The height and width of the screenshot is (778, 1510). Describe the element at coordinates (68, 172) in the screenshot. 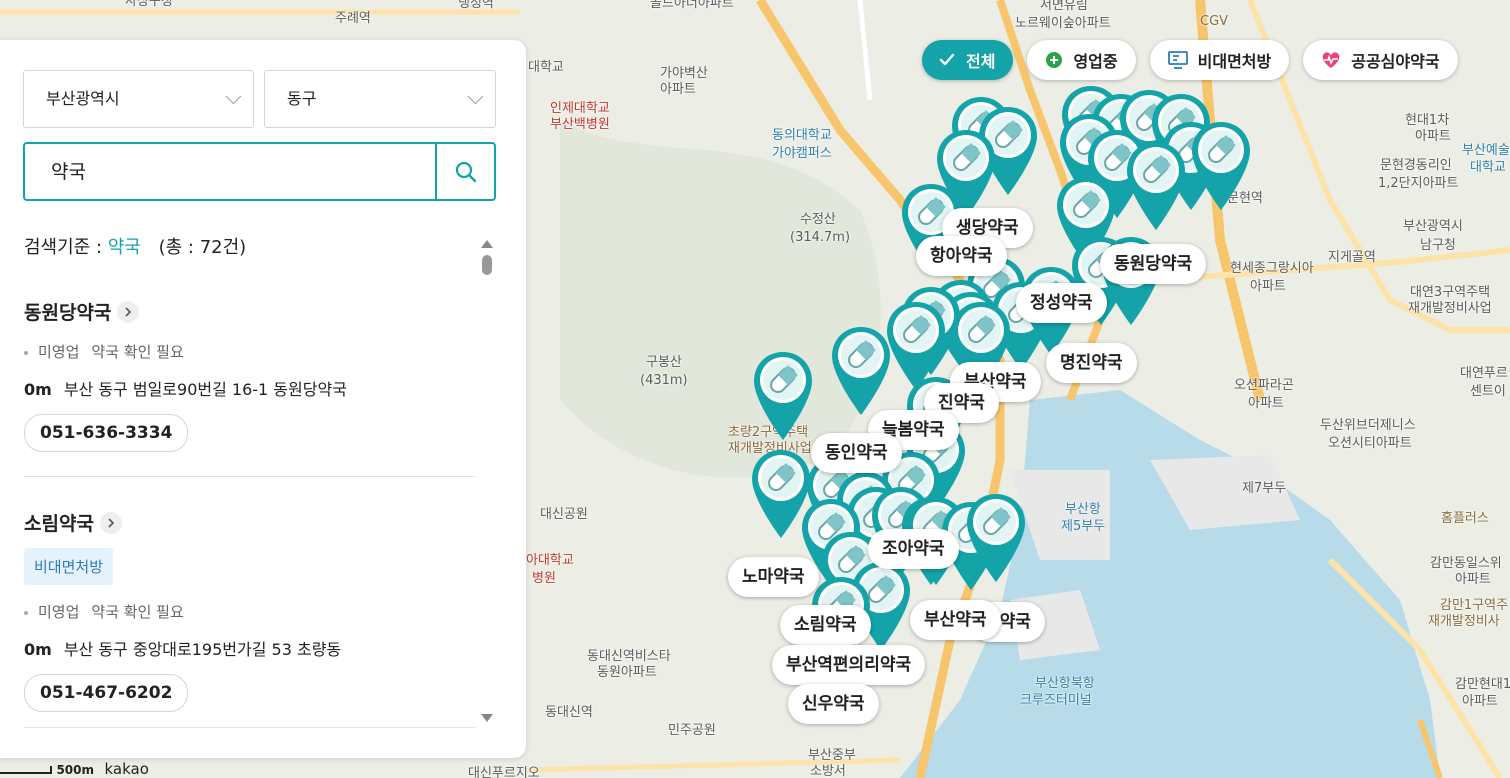

I see `search-input: 약국` at that location.